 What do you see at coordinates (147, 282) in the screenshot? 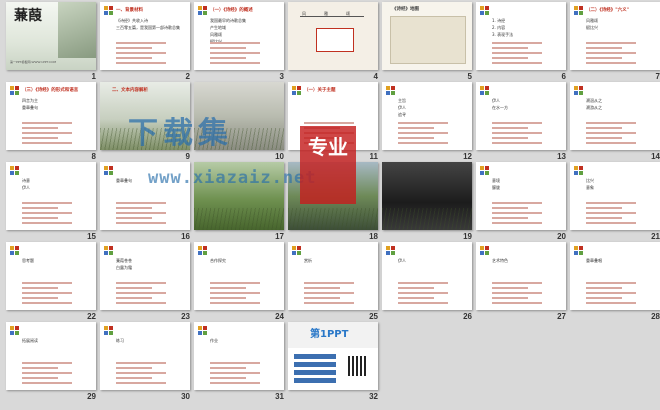
I see `slide-thumbnail-23: 蒹葭苍苍 白露为霜 23` at bounding box center [147, 282].